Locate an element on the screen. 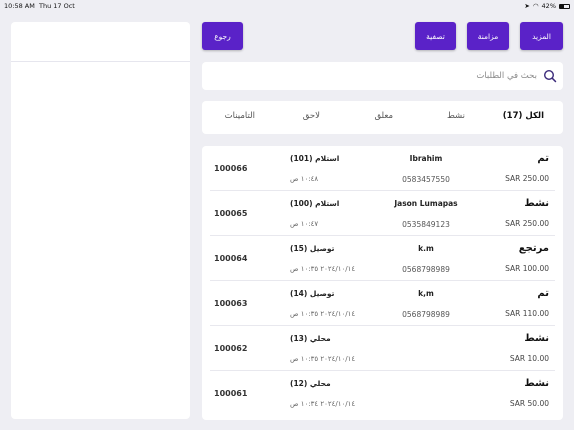 This screenshot has width=574, height=430. tab-active: نشط is located at coordinates (456, 116).